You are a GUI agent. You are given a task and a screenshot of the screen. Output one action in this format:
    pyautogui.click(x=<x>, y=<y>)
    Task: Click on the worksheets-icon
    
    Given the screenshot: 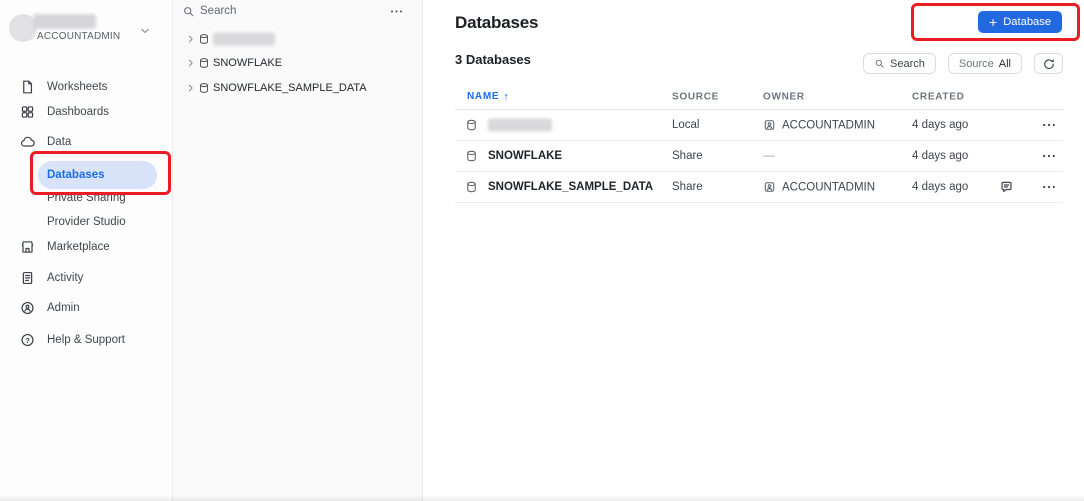 What is the action you would take?
    pyautogui.click(x=27, y=87)
    